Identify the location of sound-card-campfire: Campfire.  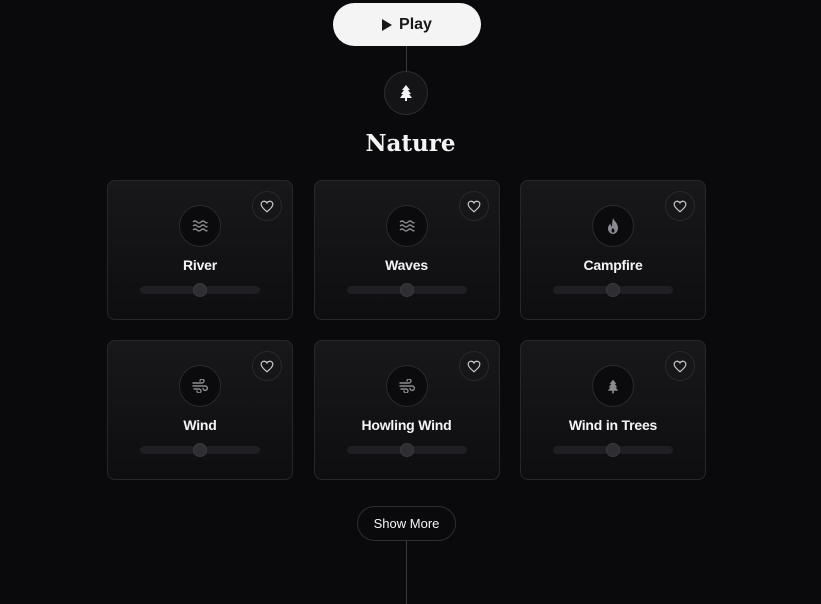
(613, 250).